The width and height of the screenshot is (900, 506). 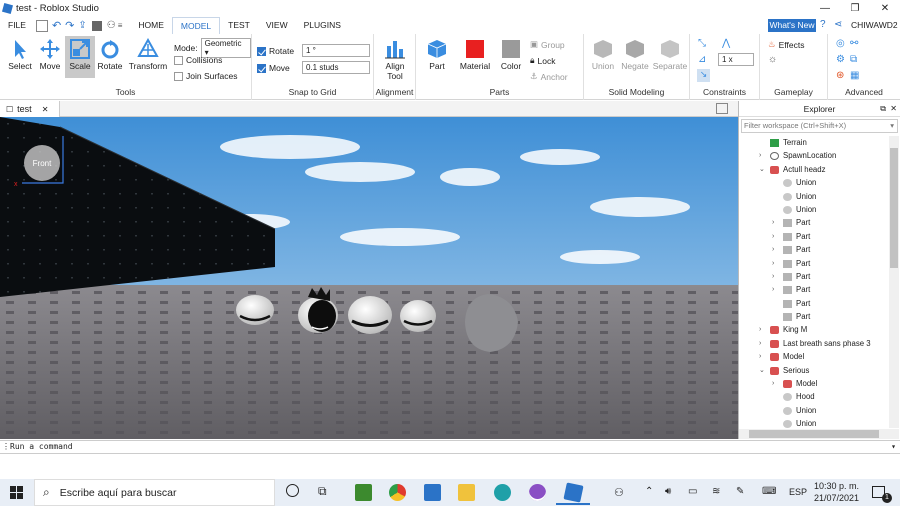 What do you see at coordinates (769, 491) in the screenshot?
I see `keyboard-icon: ⌨` at bounding box center [769, 491].